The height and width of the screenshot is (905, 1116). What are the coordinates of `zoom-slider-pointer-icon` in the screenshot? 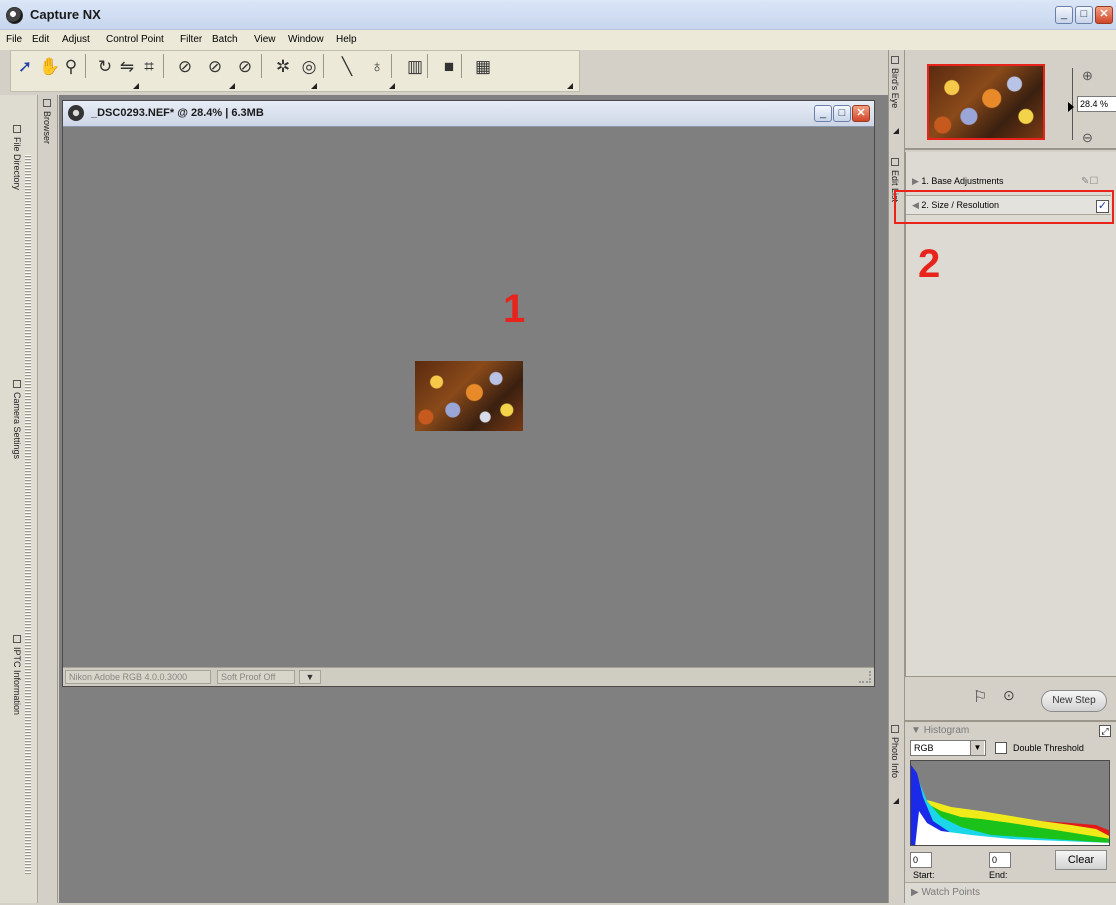 It's located at (1071, 107).